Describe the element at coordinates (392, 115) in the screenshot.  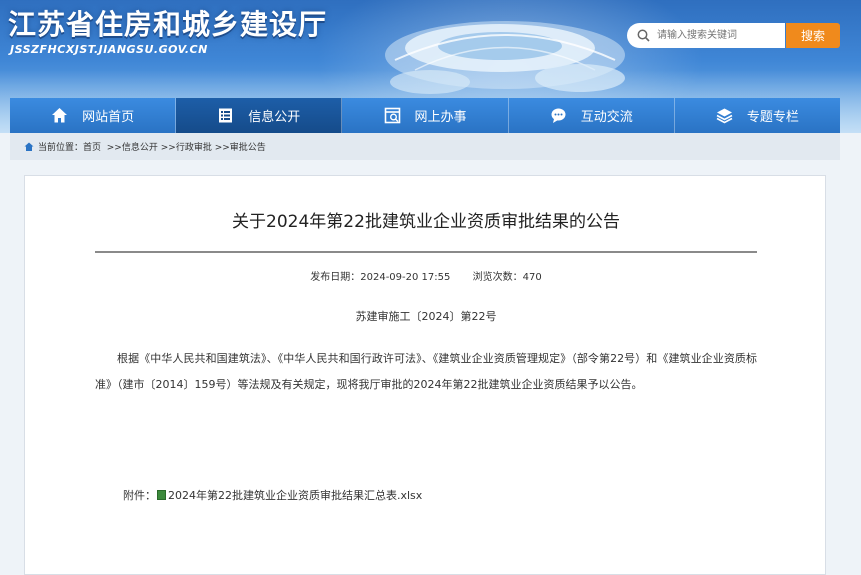
I see `window-icon` at that location.